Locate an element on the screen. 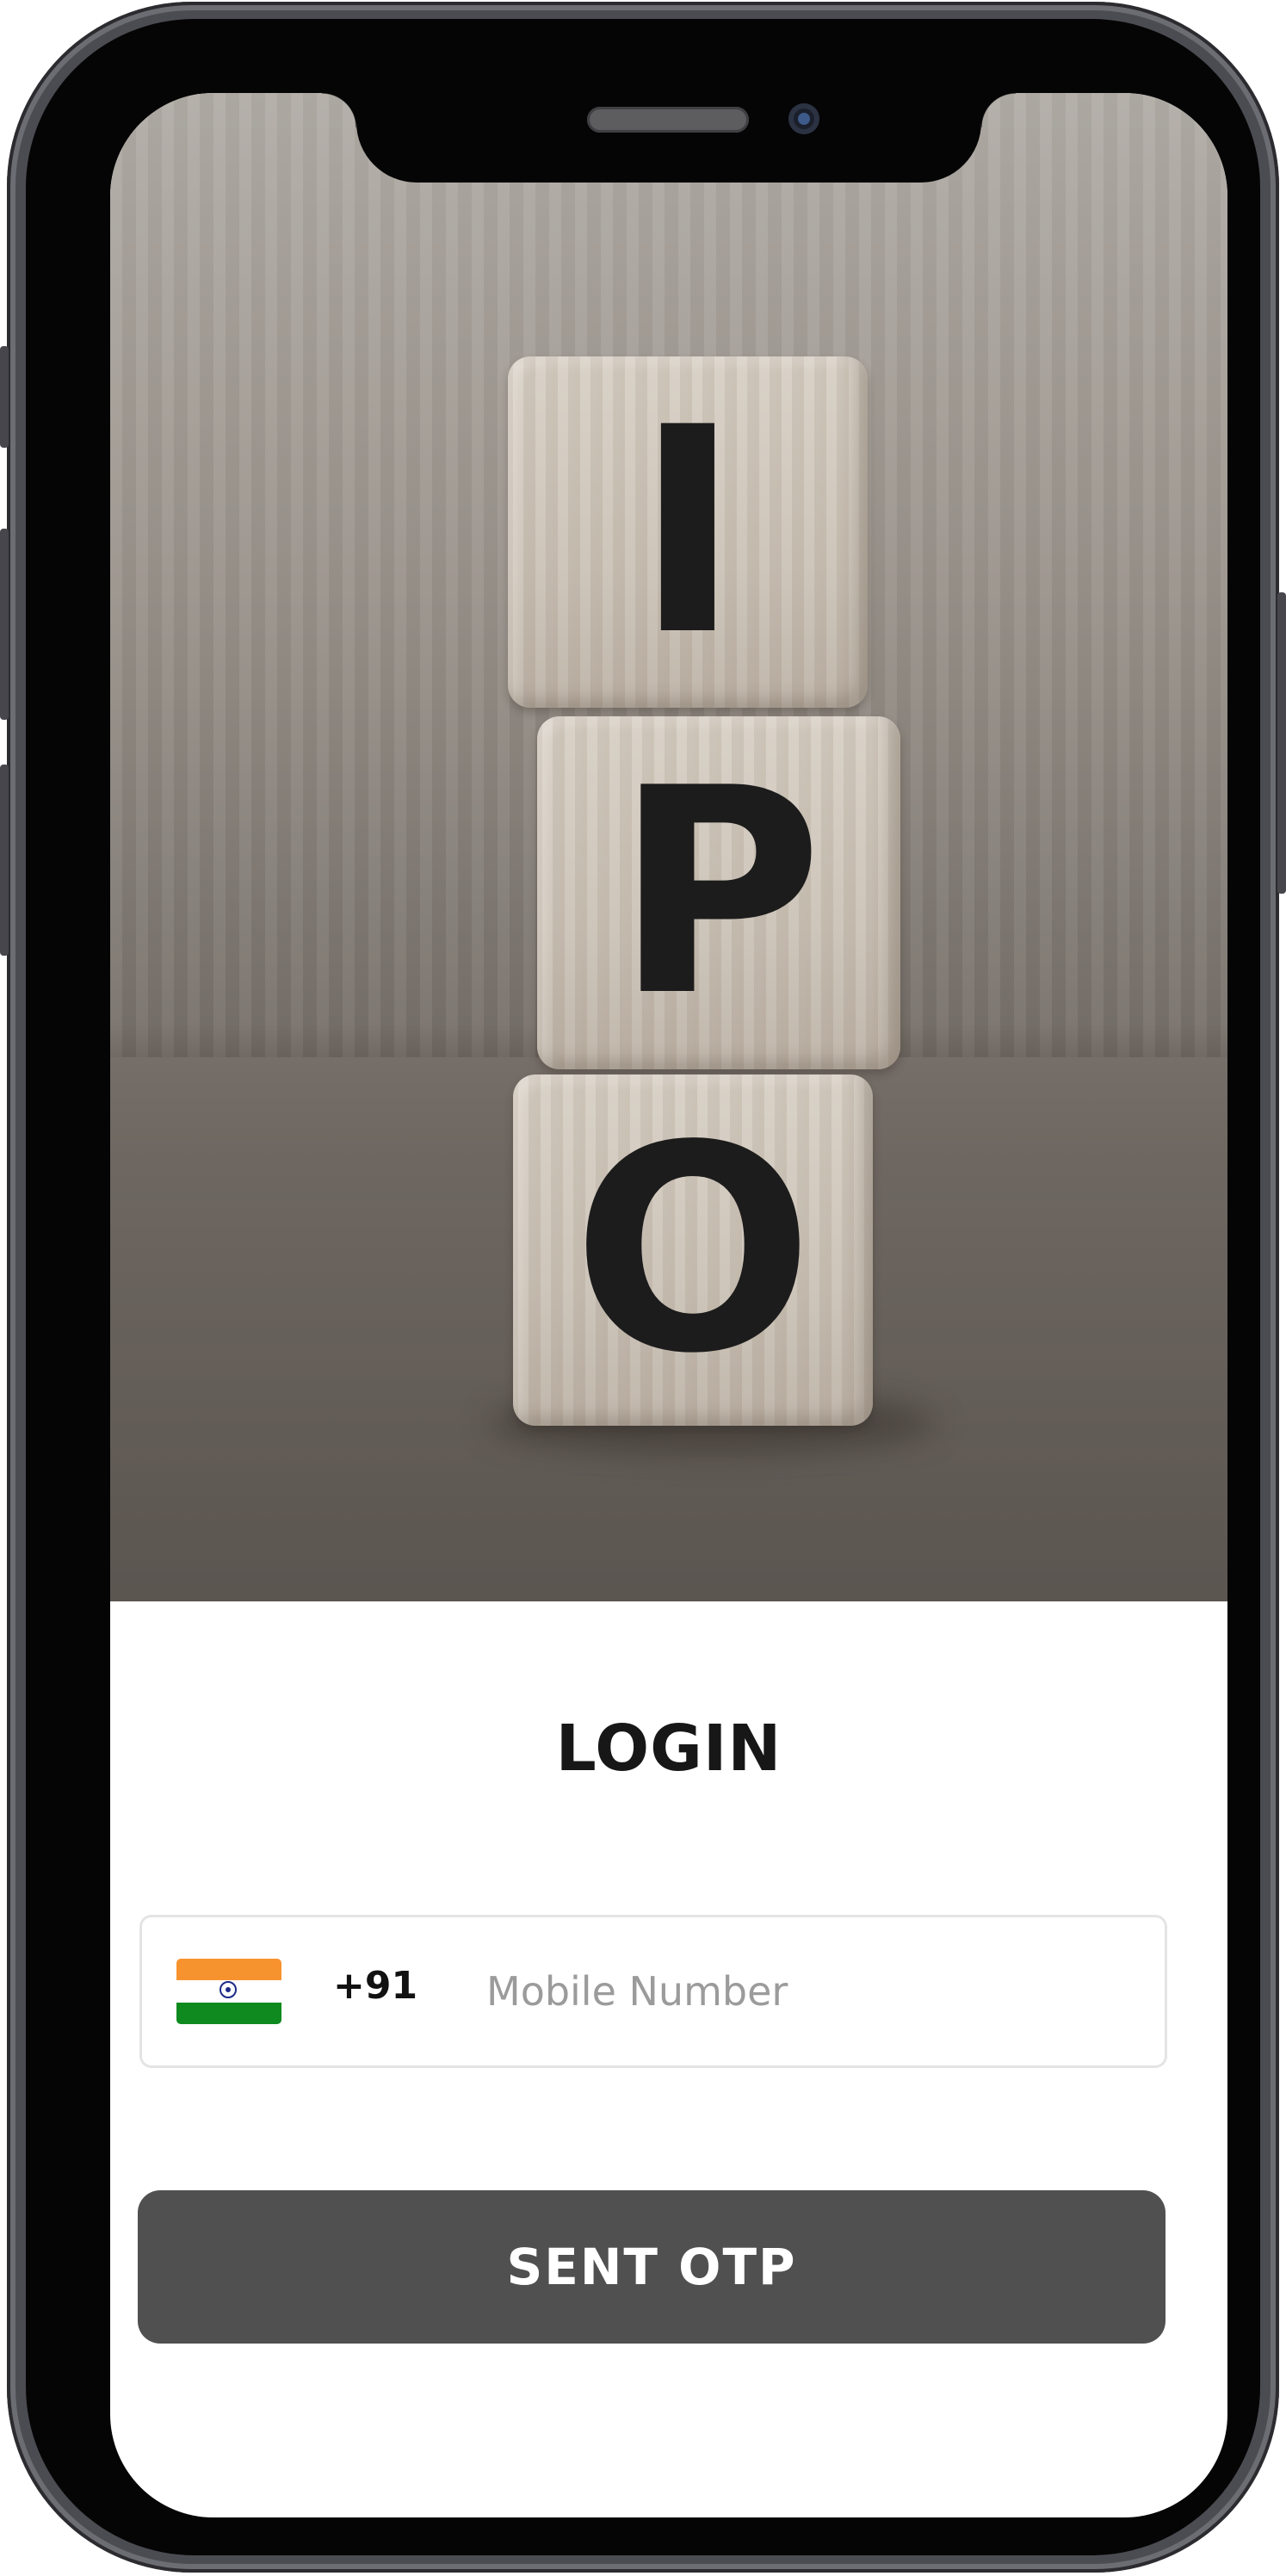 This screenshot has width=1286, height=2576. cube-letter-i: I is located at coordinates (688, 532).